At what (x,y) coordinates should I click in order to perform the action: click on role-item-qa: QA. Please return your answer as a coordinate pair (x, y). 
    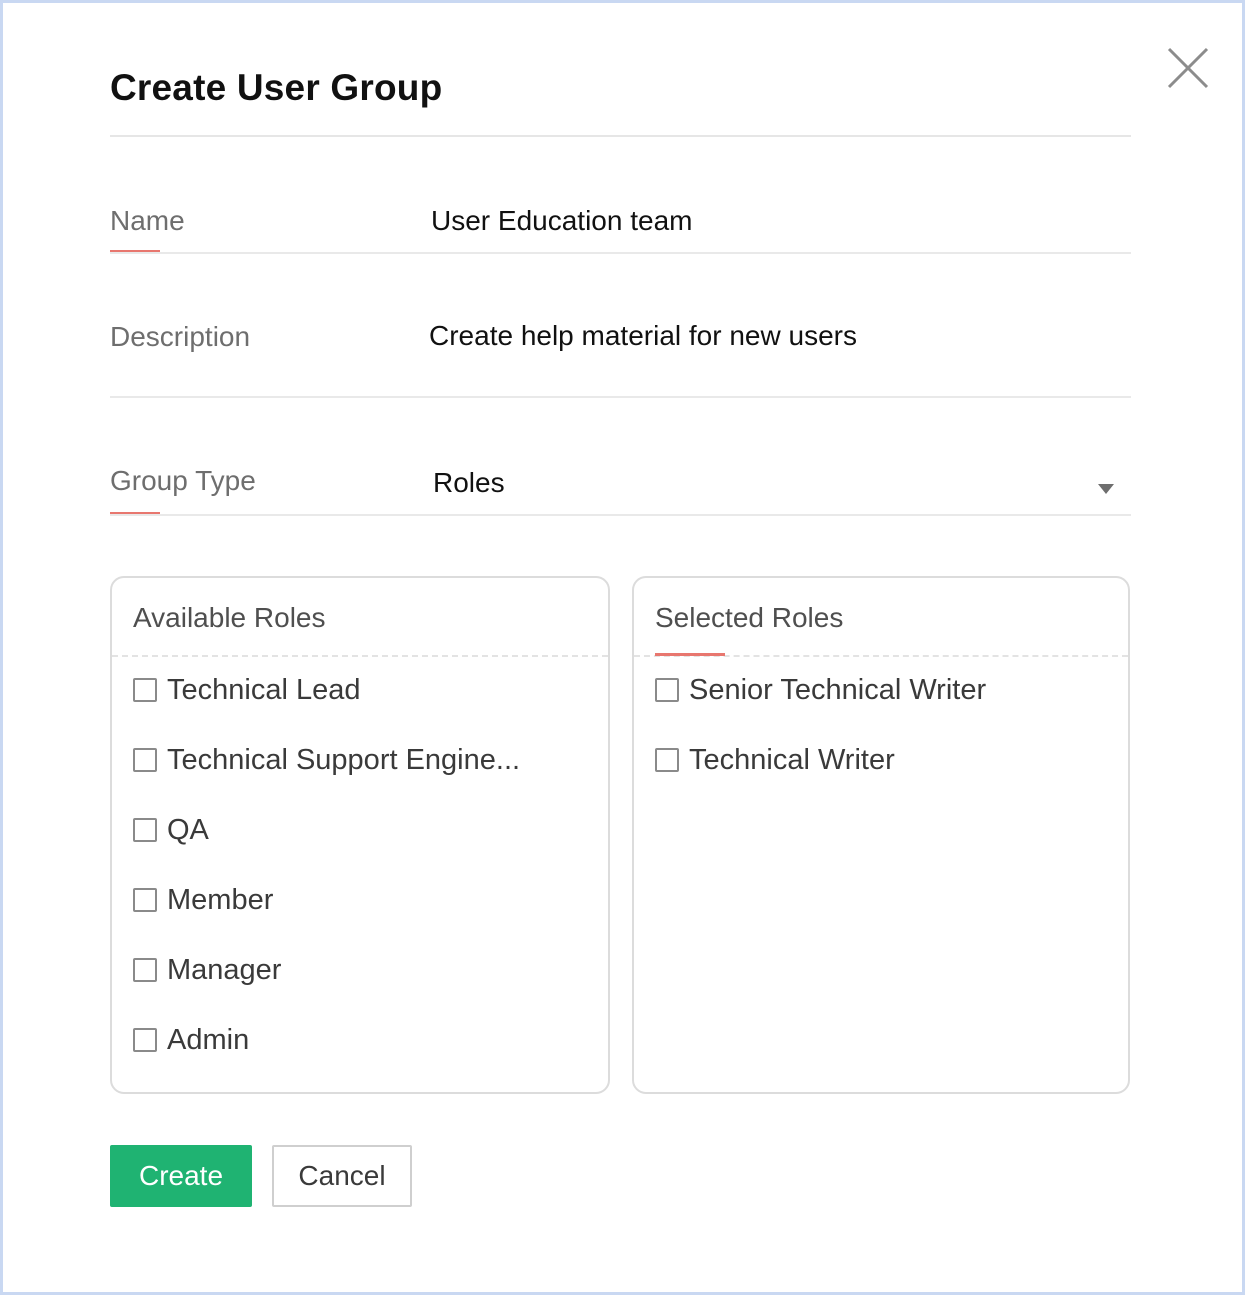
    Looking at the image, I should click on (171, 830).